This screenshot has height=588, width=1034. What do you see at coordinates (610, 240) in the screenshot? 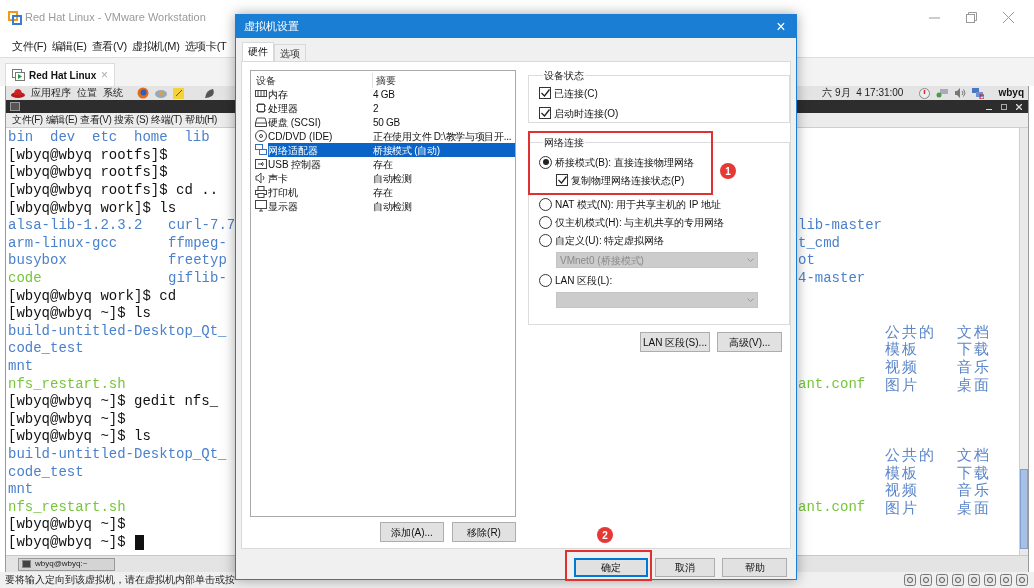
I see `option-label: 自定义(U): 特定虚拟网络` at bounding box center [610, 240].